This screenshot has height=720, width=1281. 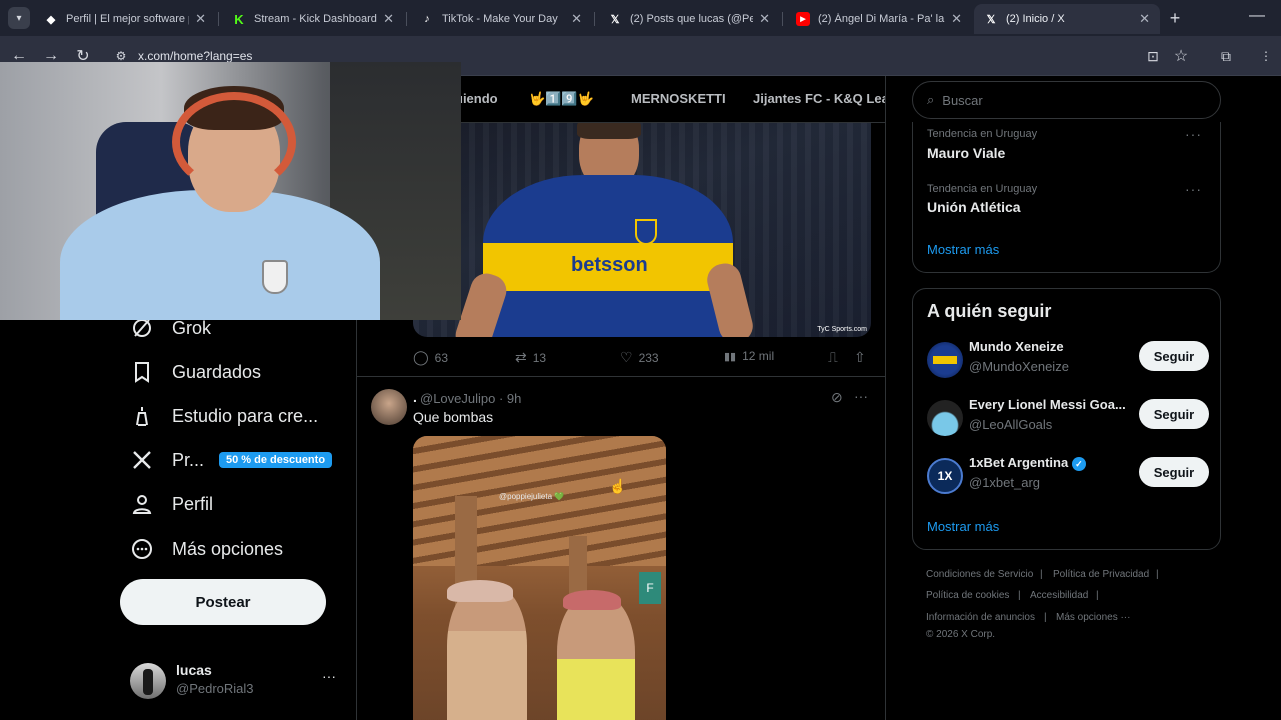 What do you see at coordinates (1093, 617) in the screenshot?
I see `footer-link: Más opciones ···` at bounding box center [1093, 617].